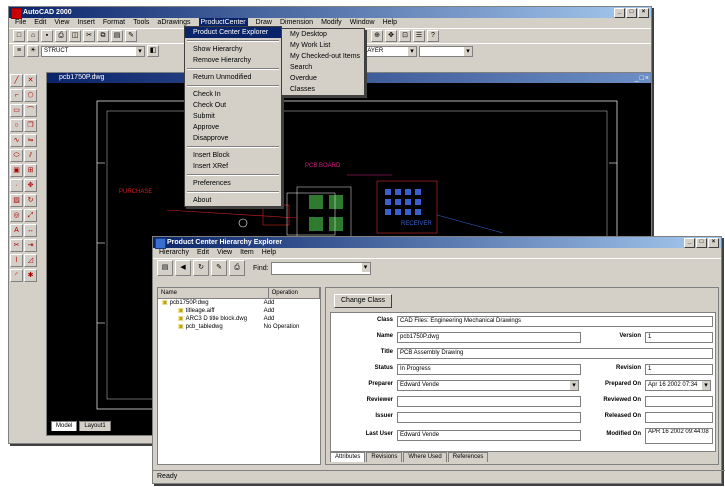 Image resolution: width=725 pixels, height=487 pixels. What do you see at coordinates (294, 293) in the screenshot?
I see `col-operation: Operation` at bounding box center [294, 293].